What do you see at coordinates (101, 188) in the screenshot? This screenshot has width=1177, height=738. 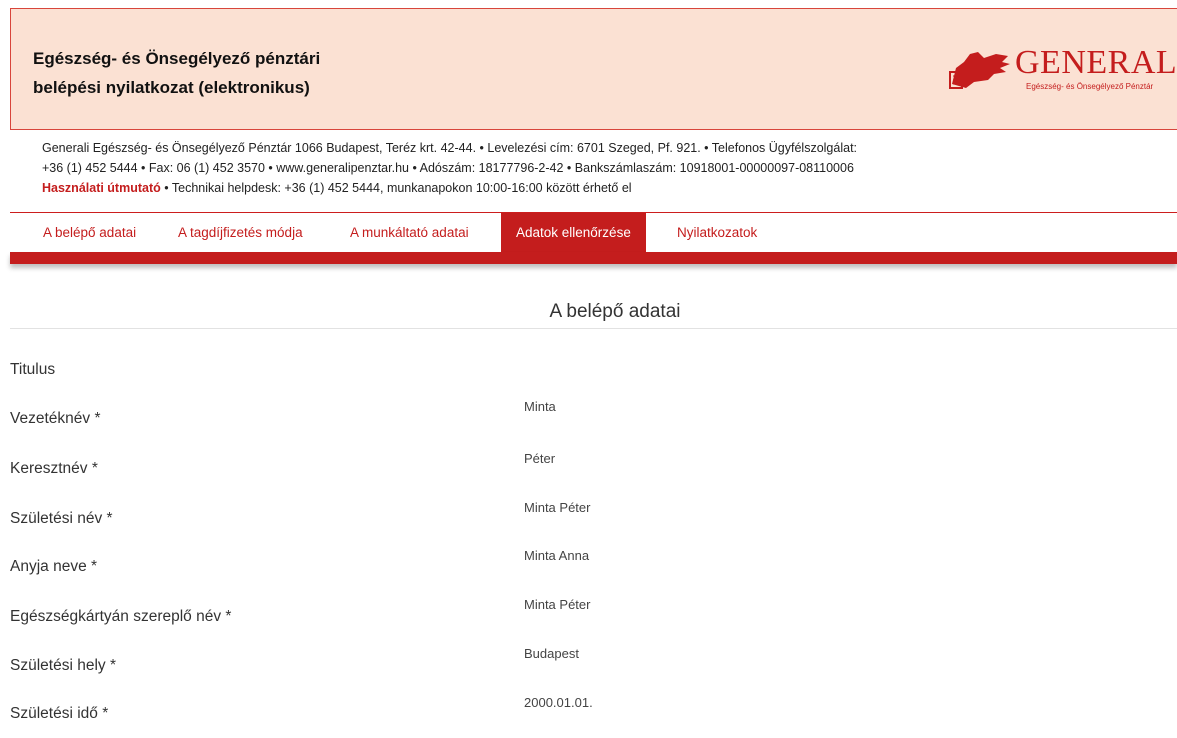 I see `user-guide-link: Használati útmutató` at bounding box center [101, 188].